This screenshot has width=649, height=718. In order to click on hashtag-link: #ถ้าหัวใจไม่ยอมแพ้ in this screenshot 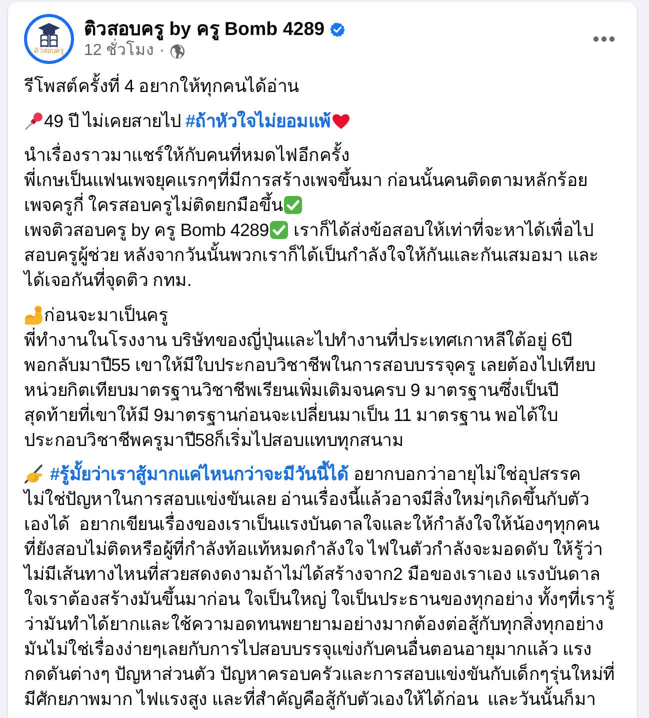, I will do `click(258, 120)`.